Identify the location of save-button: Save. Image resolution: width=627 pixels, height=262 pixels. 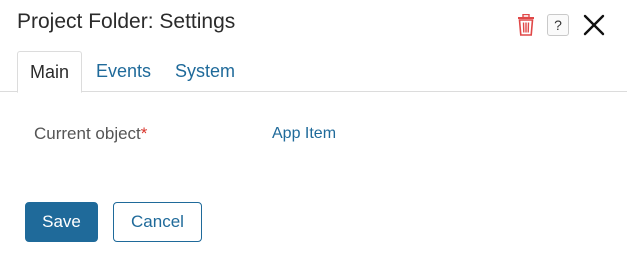
(61, 222).